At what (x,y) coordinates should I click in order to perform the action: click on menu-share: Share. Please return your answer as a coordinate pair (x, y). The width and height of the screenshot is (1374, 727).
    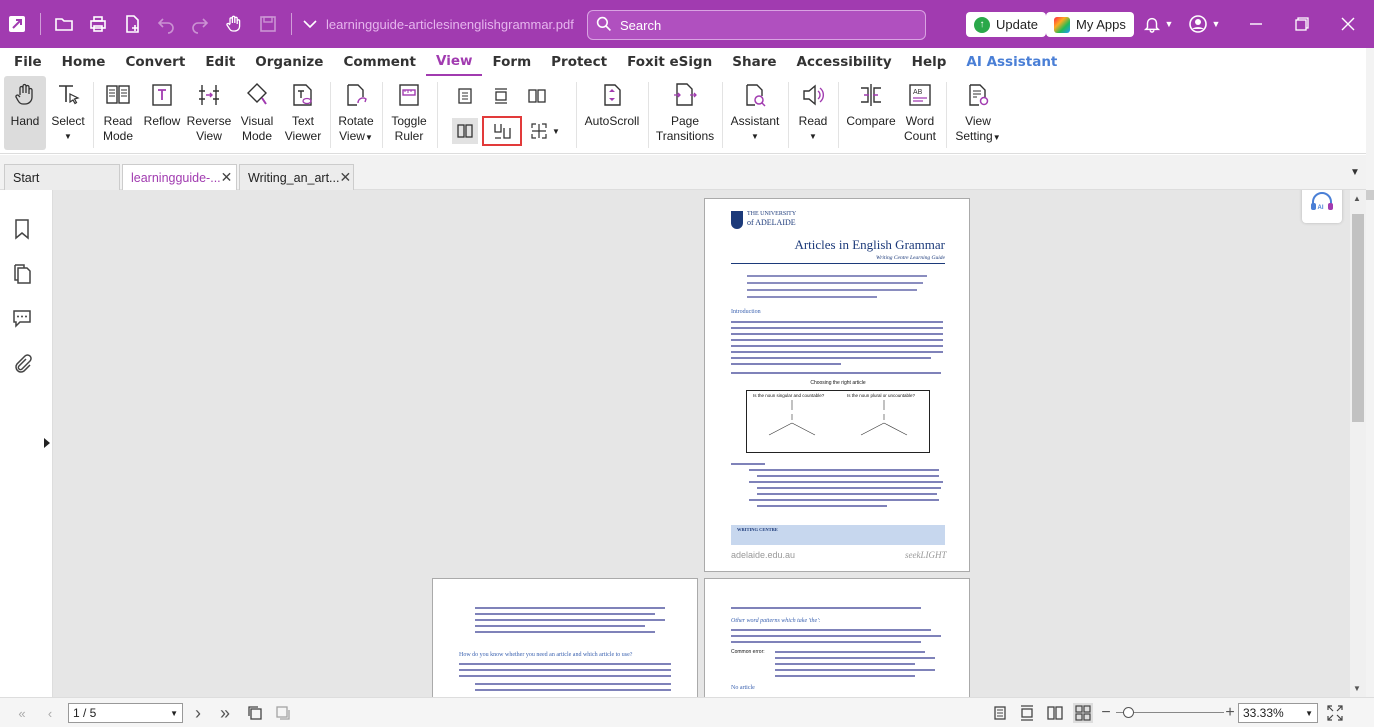
    Looking at the image, I should click on (754, 62).